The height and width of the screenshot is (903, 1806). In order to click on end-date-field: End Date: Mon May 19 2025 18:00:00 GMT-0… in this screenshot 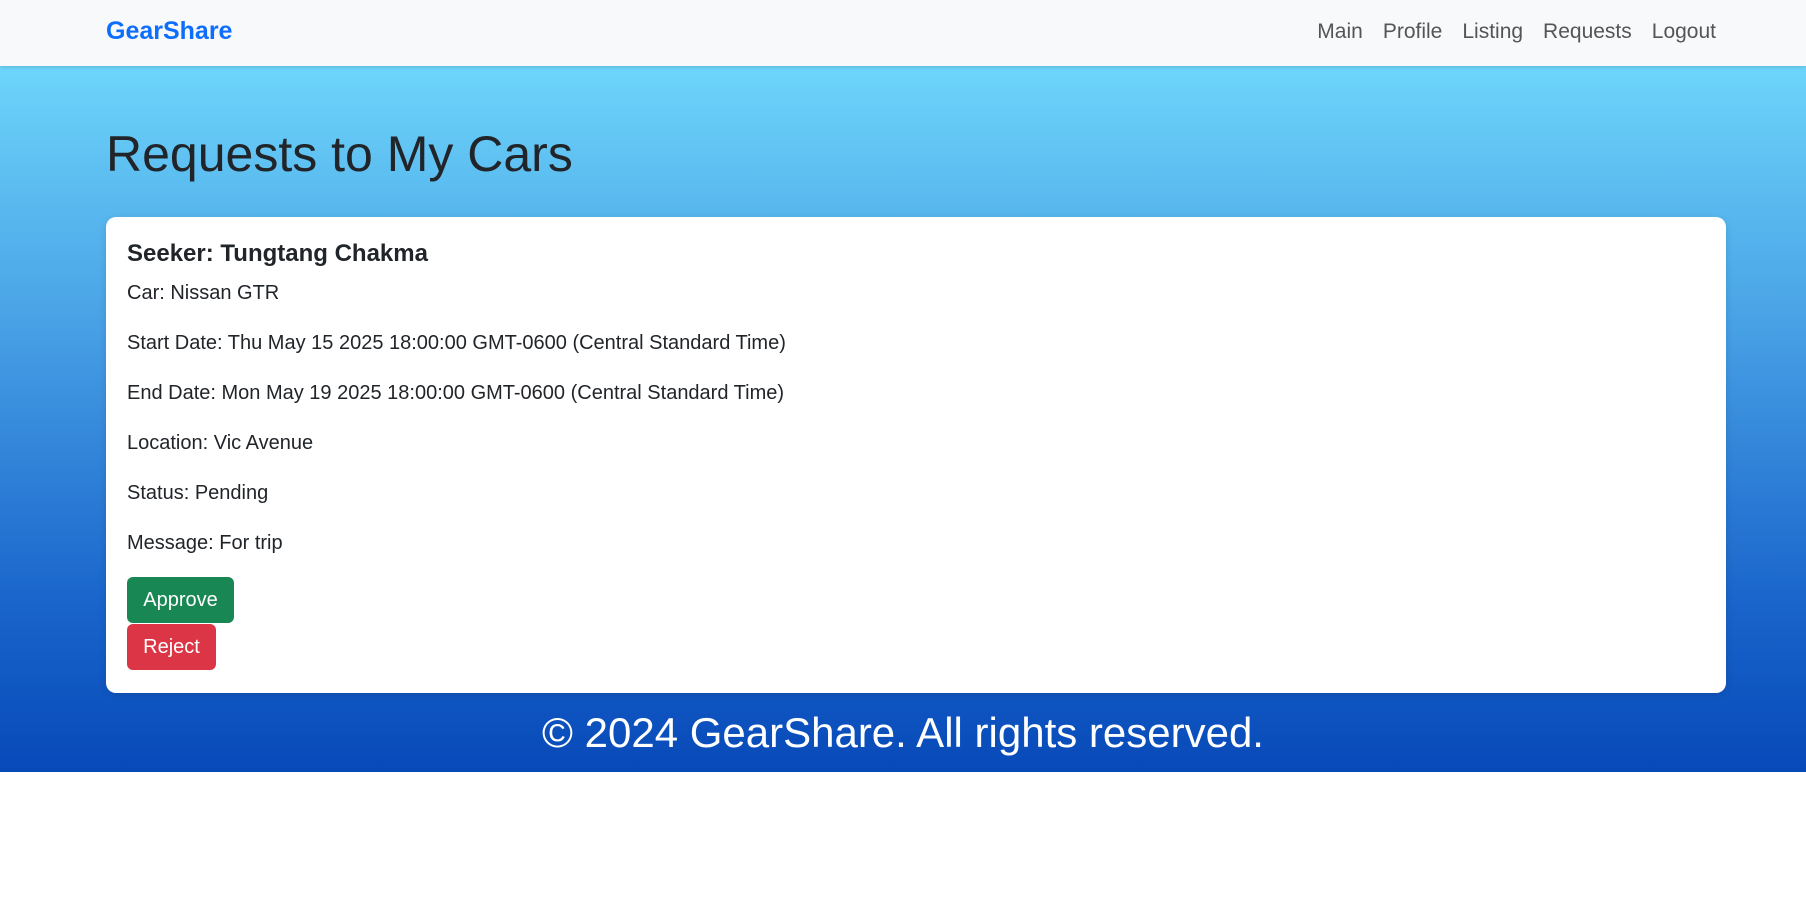, I will do `click(456, 393)`.